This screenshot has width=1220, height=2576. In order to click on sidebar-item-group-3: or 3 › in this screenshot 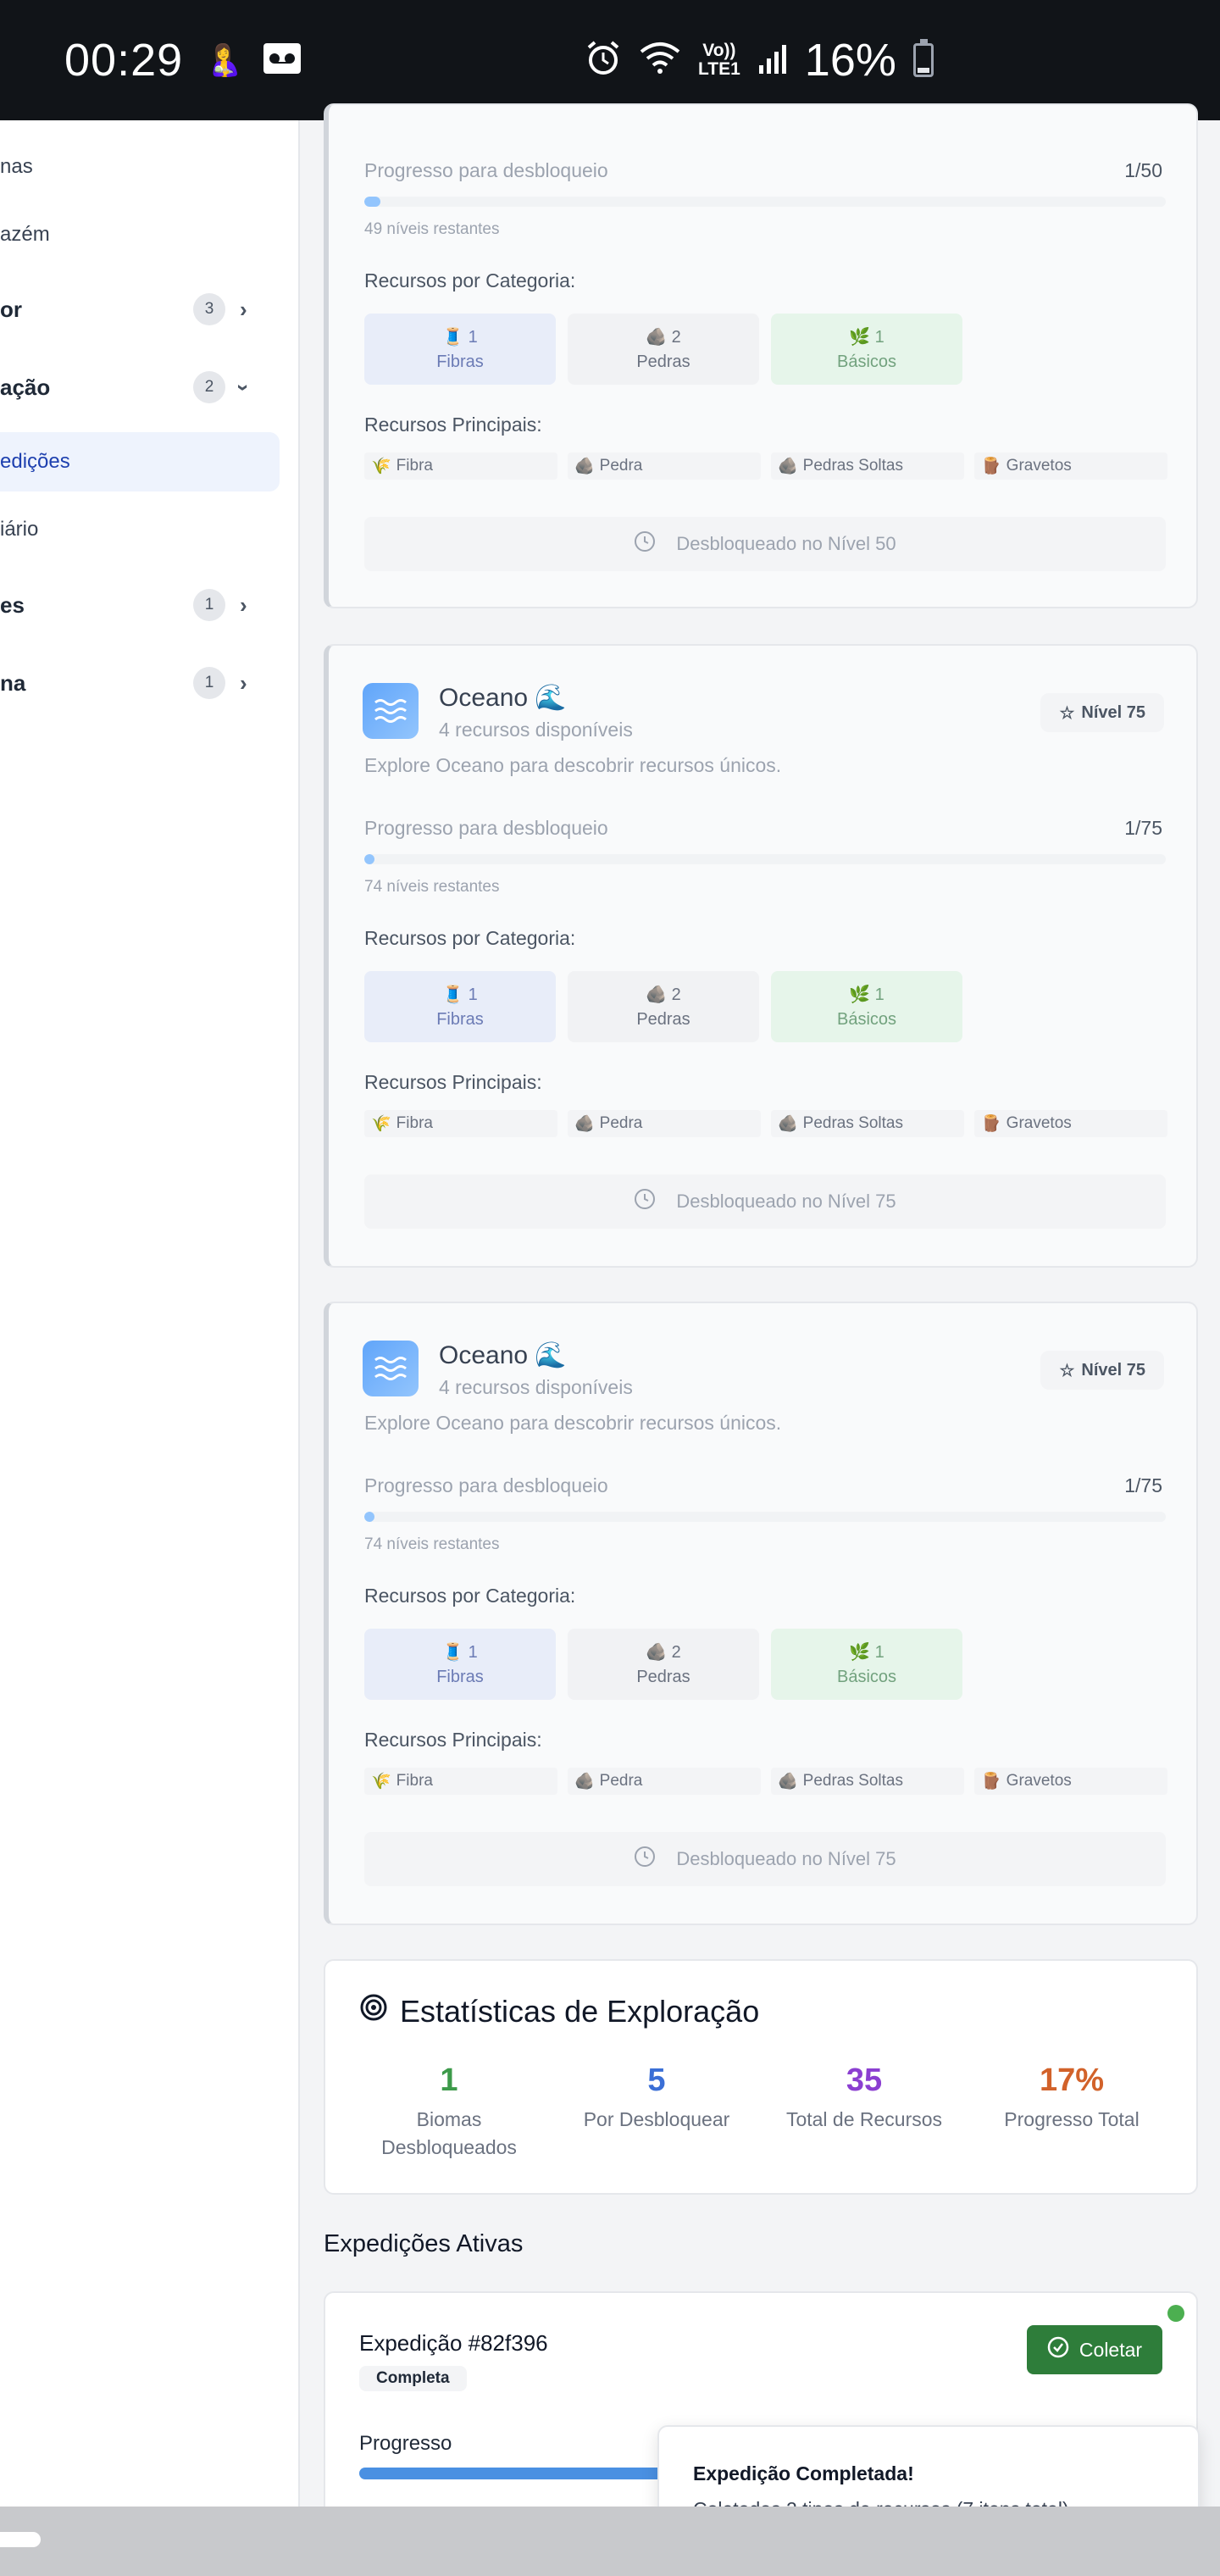, I will do `click(140, 309)`.